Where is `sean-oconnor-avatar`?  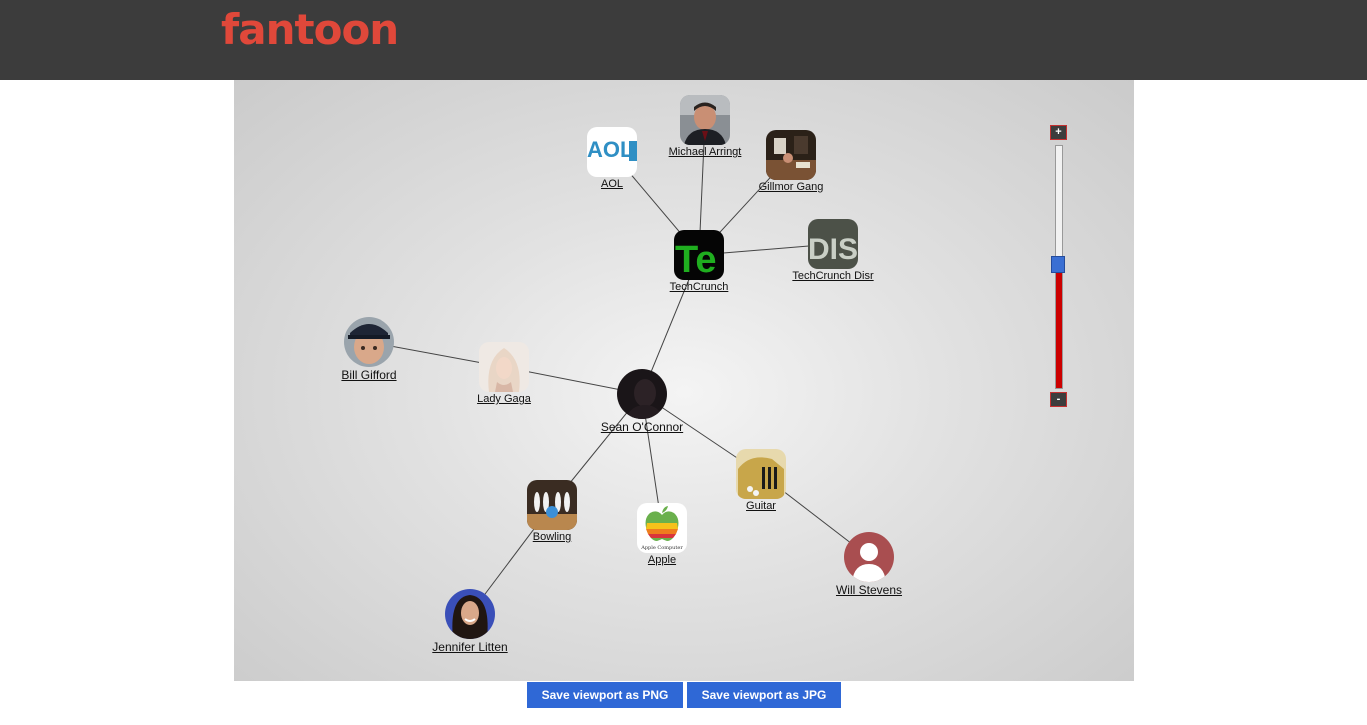 sean-oconnor-avatar is located at coordinates (642, 394).